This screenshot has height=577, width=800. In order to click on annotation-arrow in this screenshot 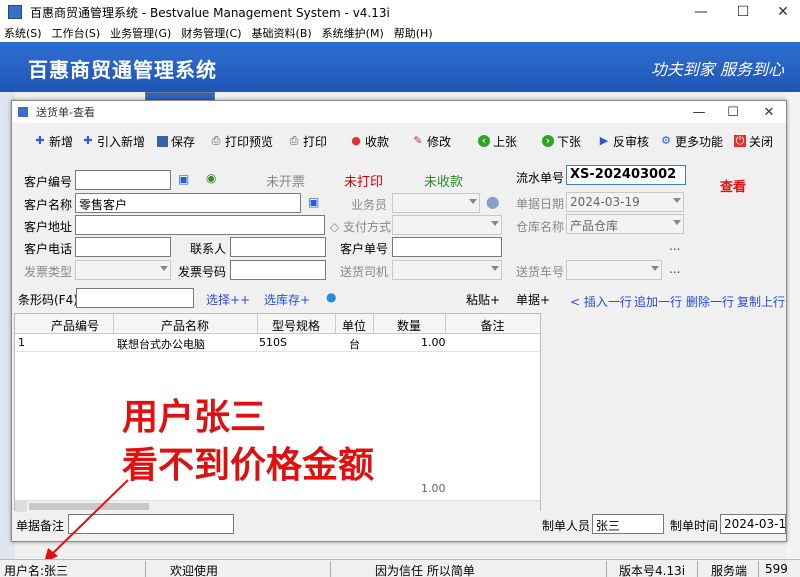, I will do `click(86, 521)`.